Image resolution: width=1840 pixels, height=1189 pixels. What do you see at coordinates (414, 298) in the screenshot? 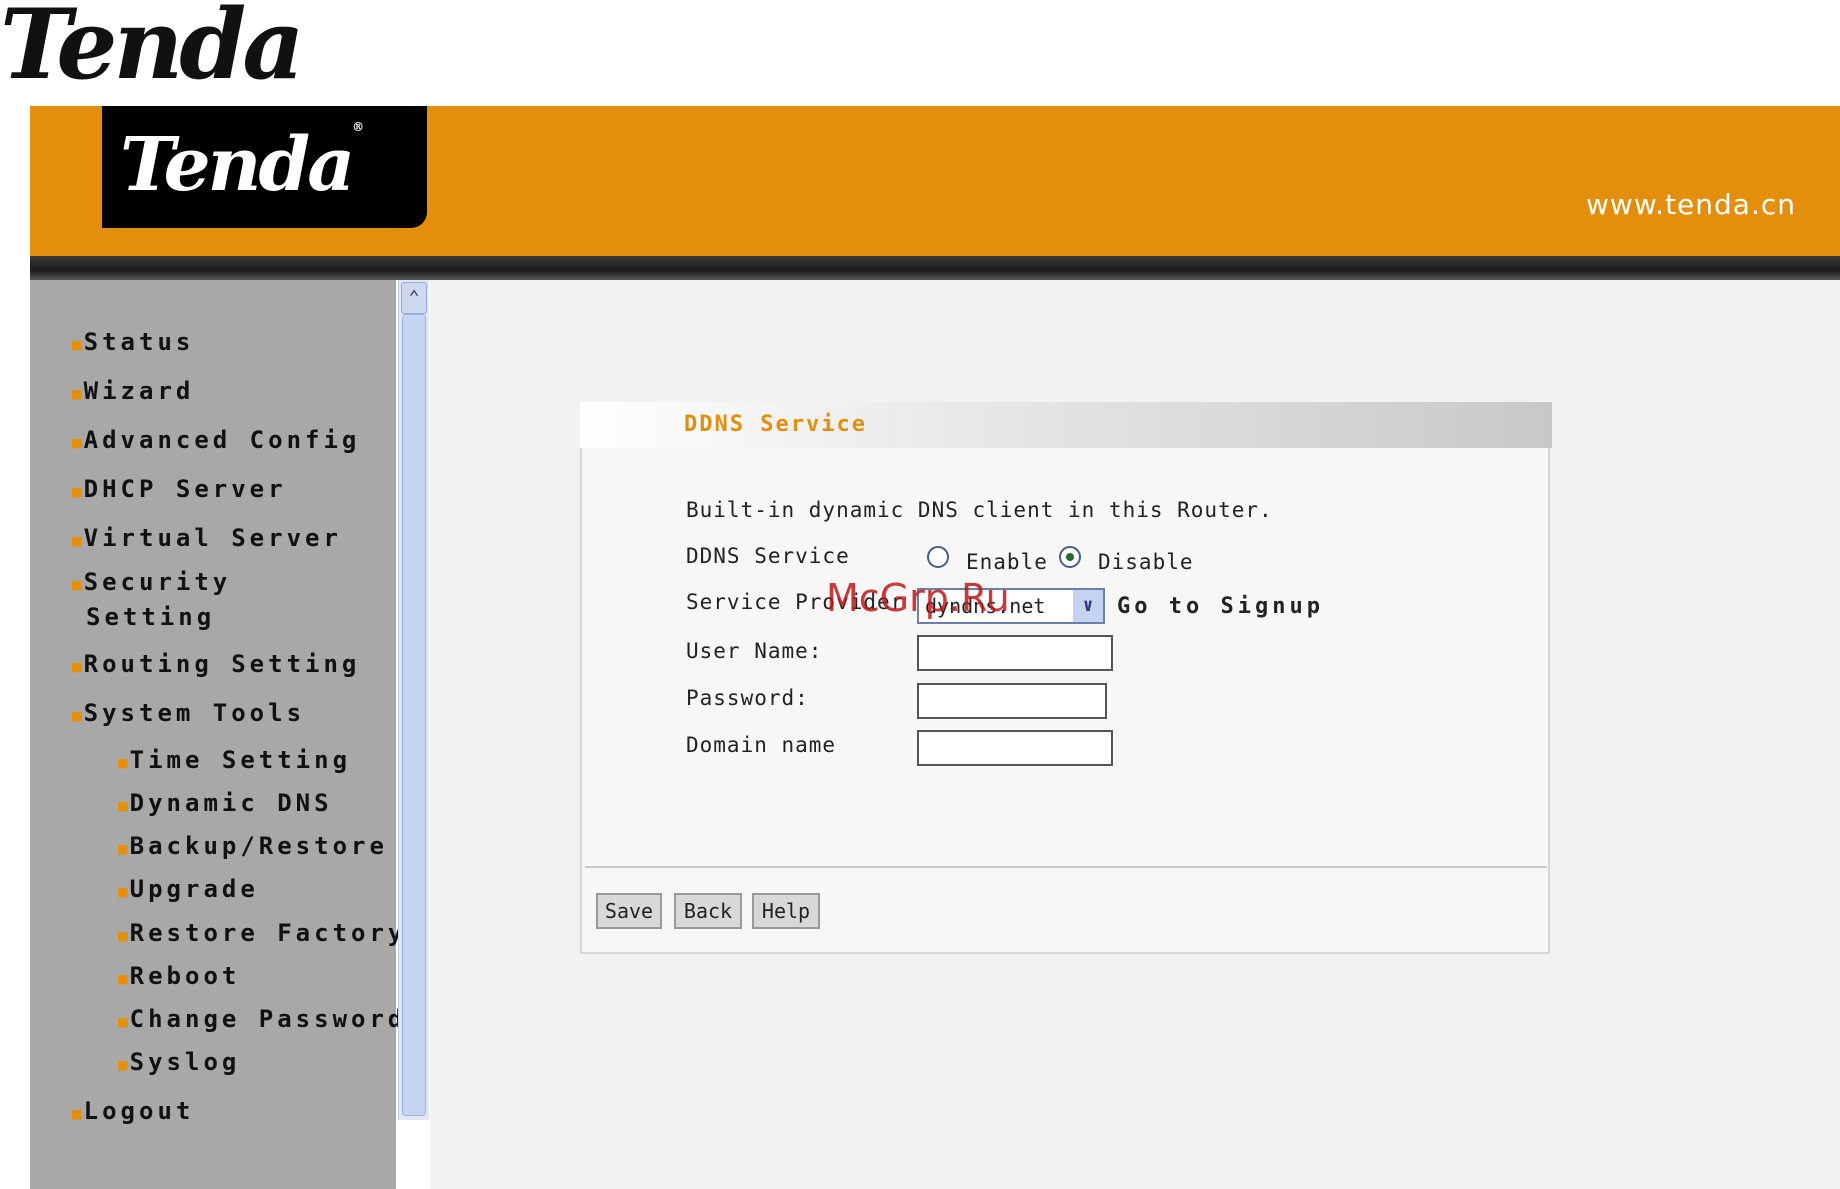
I see `scroll-up-arrow-icon: ⌃` at bounding box center [414, 298].